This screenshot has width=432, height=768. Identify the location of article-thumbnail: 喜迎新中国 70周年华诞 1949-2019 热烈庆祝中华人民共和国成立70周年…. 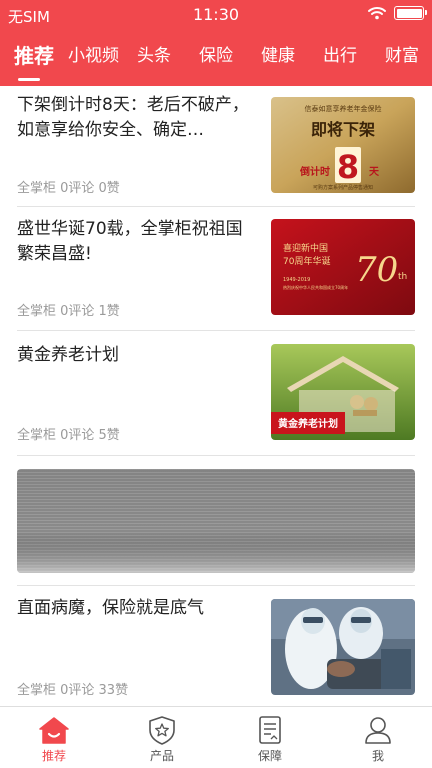
(343, 267).